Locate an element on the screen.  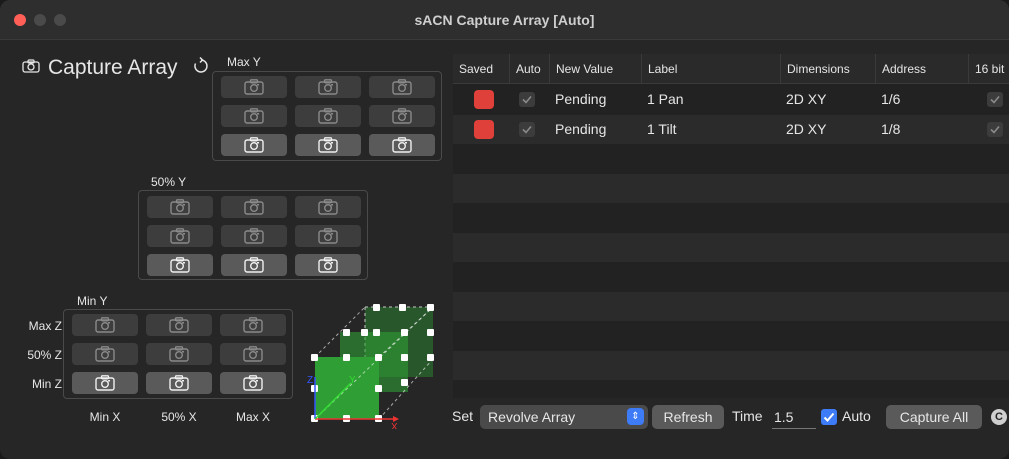
capture-array-title: Capture Array is located at coordinates (113, 67).